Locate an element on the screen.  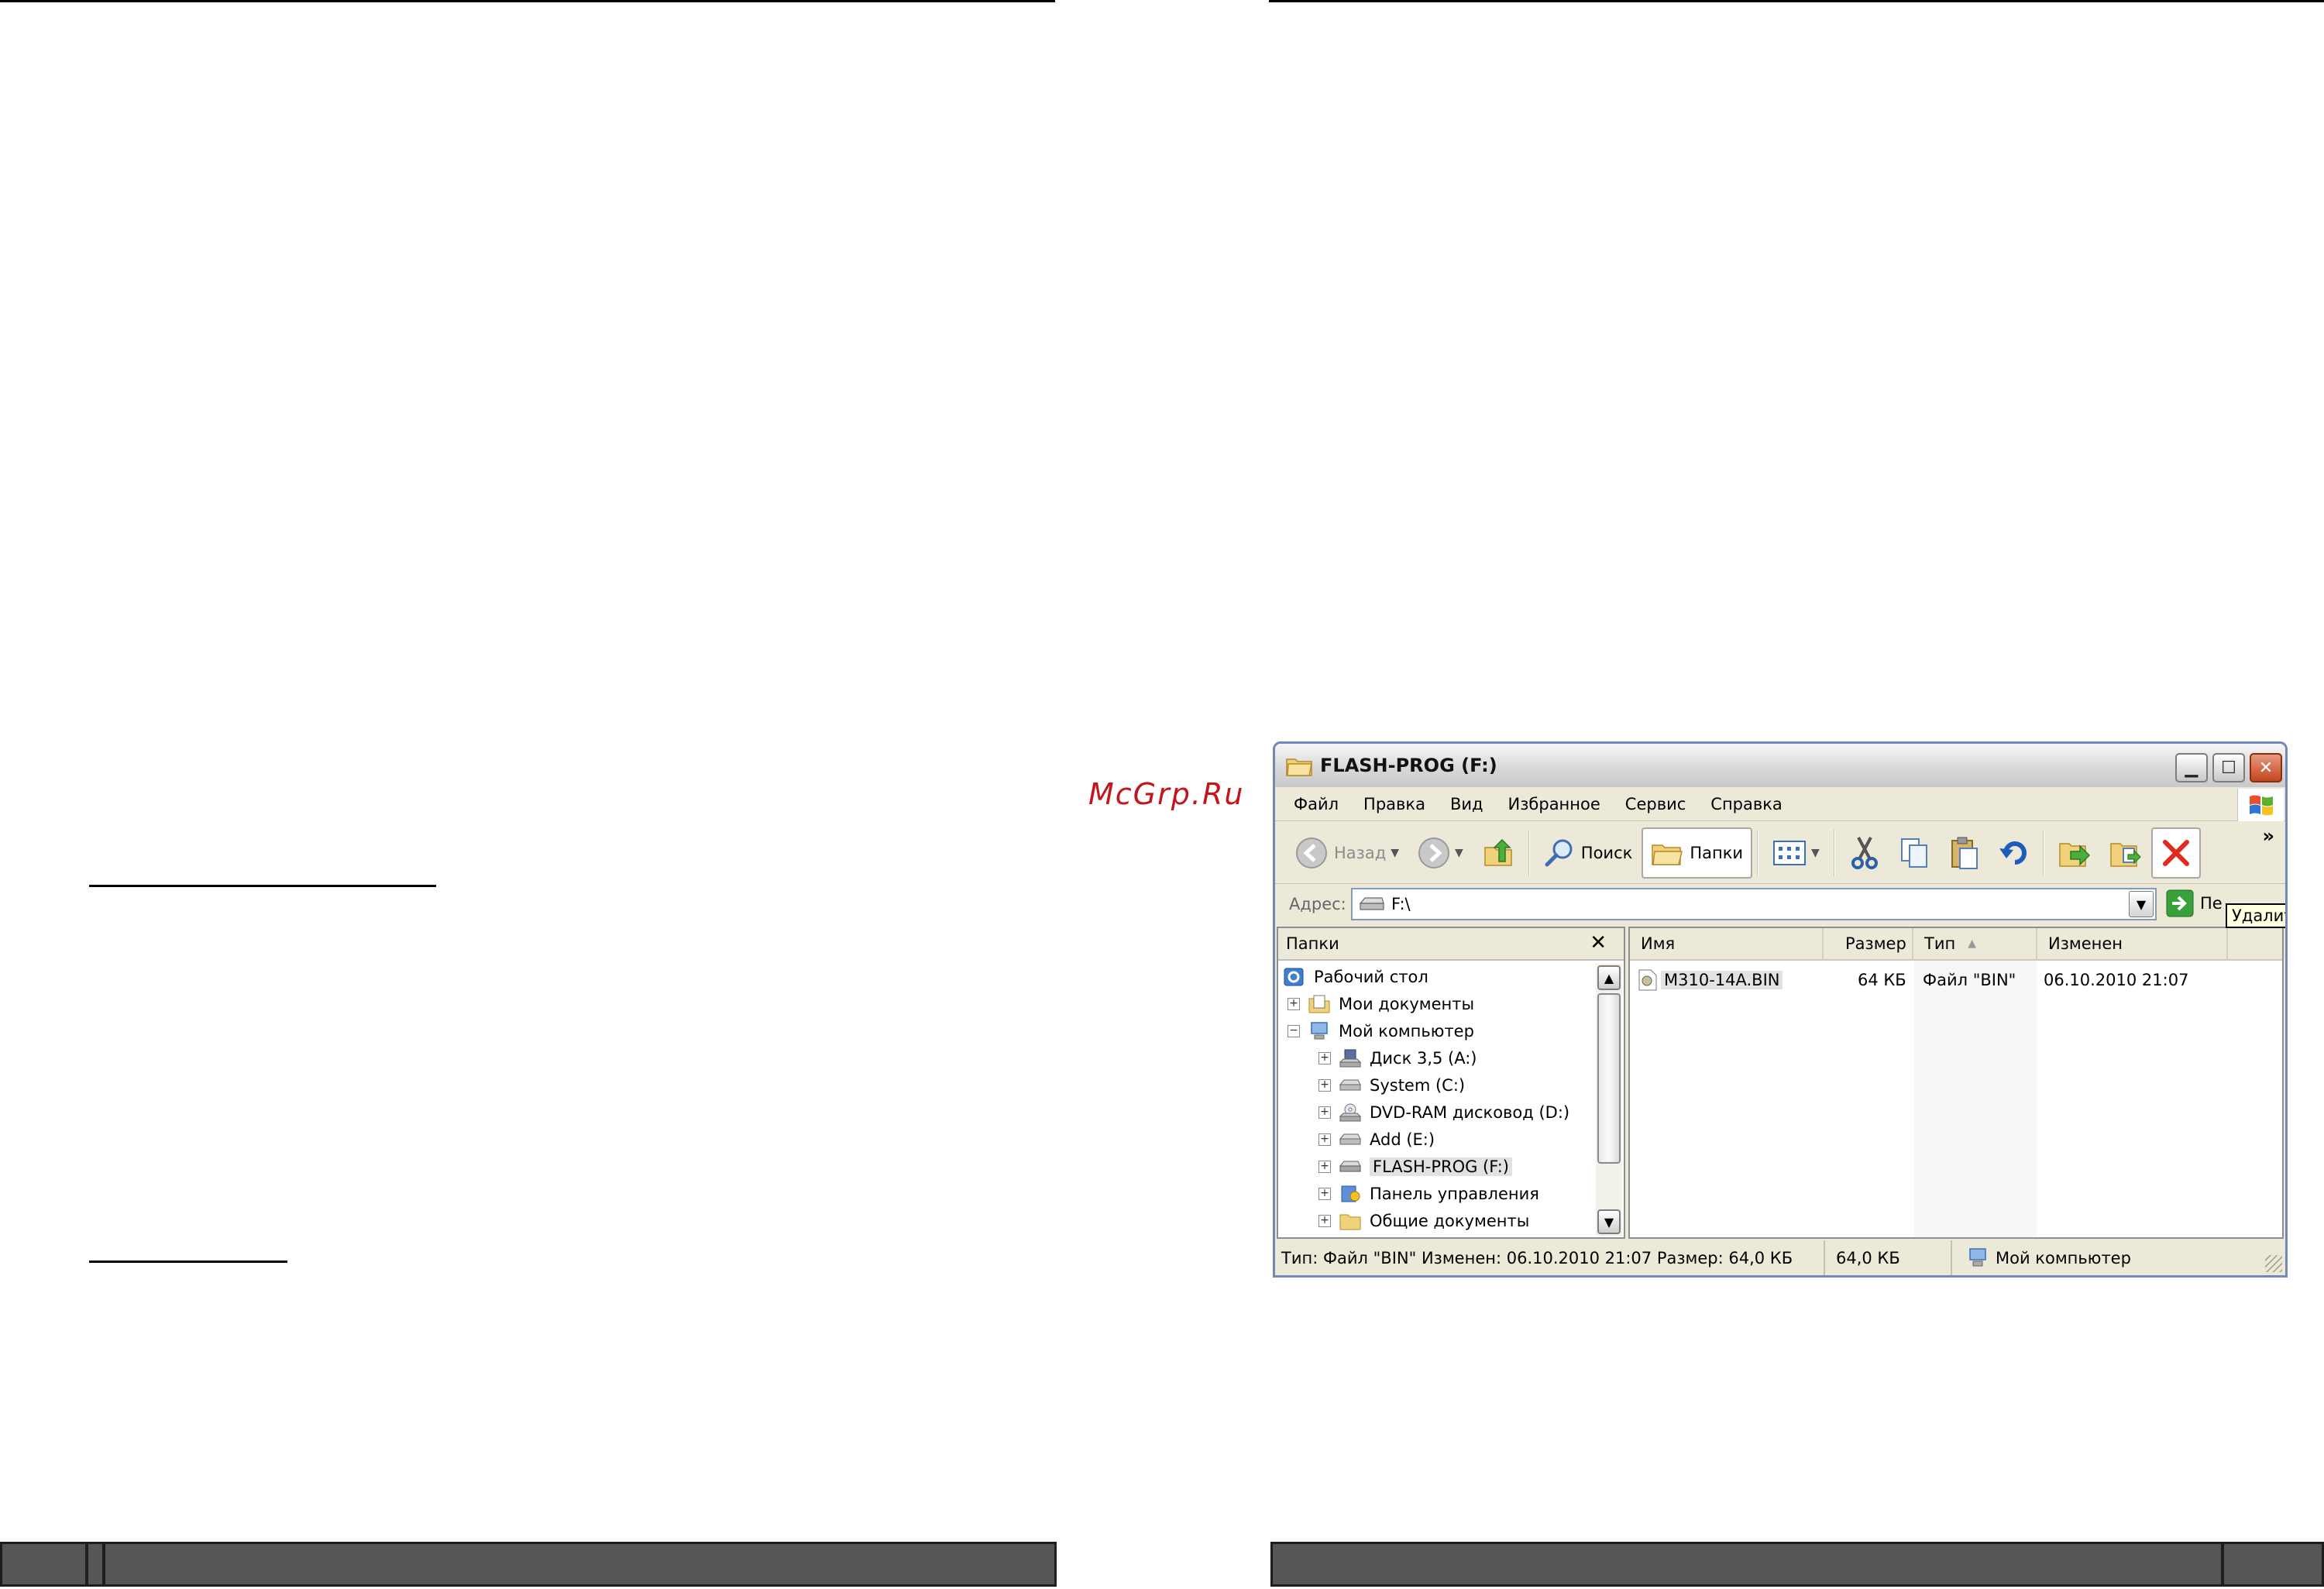
go-label: Пе is located at coordinates (2211, 903).